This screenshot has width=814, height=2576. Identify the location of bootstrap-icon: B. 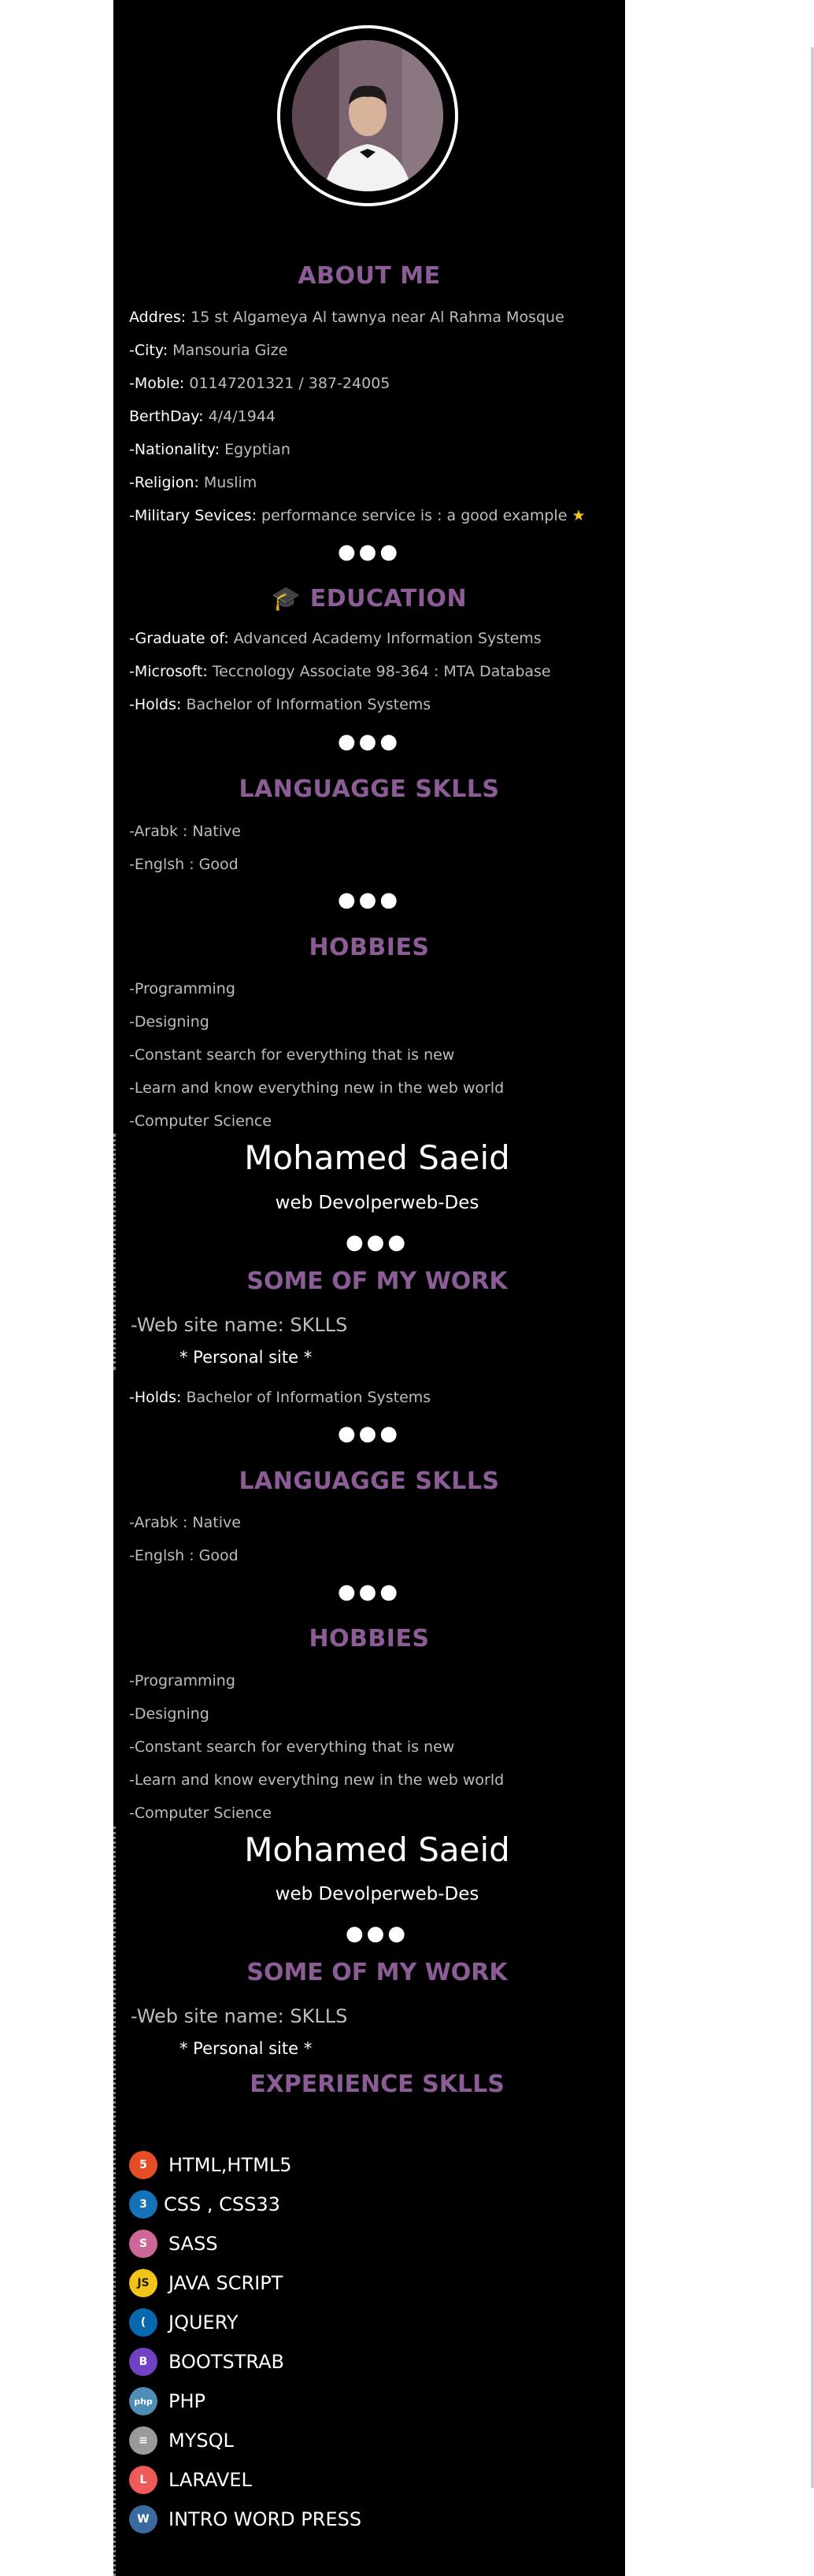
(143, 2362).